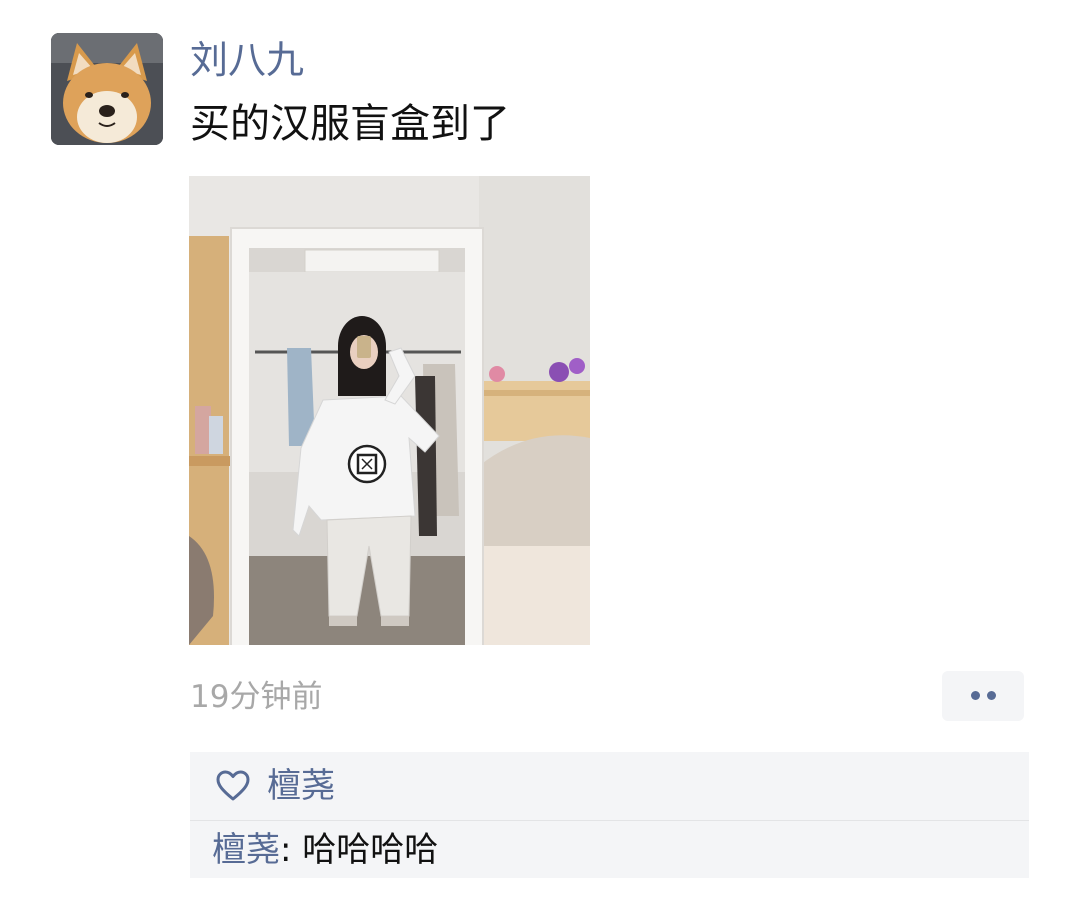  I want to click on shiba-dog-avatar-image, so click(107, 89).